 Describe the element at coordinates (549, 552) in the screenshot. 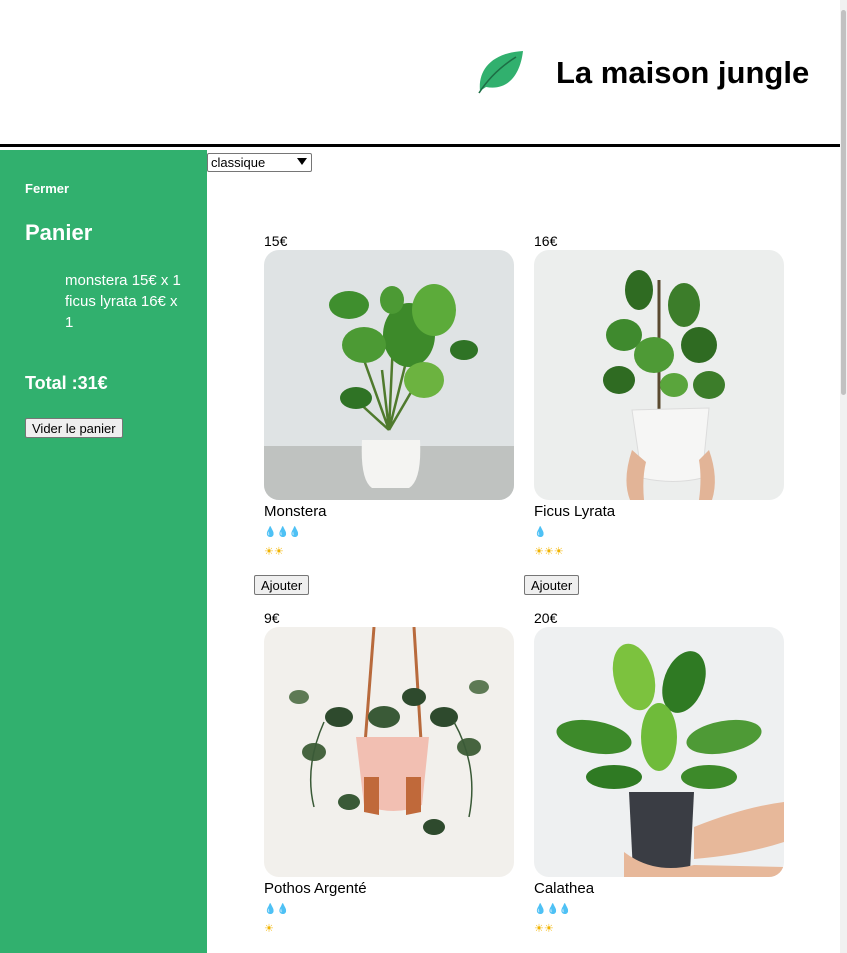

I see `sun-icon: ☀☀☀` at that location.